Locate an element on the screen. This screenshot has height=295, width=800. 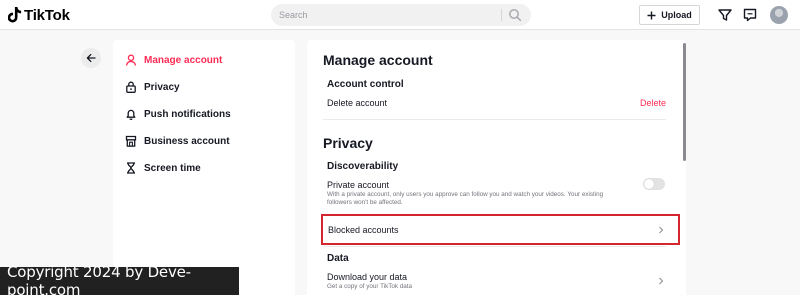
inbox-filter-icon is located at coordinates (725, 15).